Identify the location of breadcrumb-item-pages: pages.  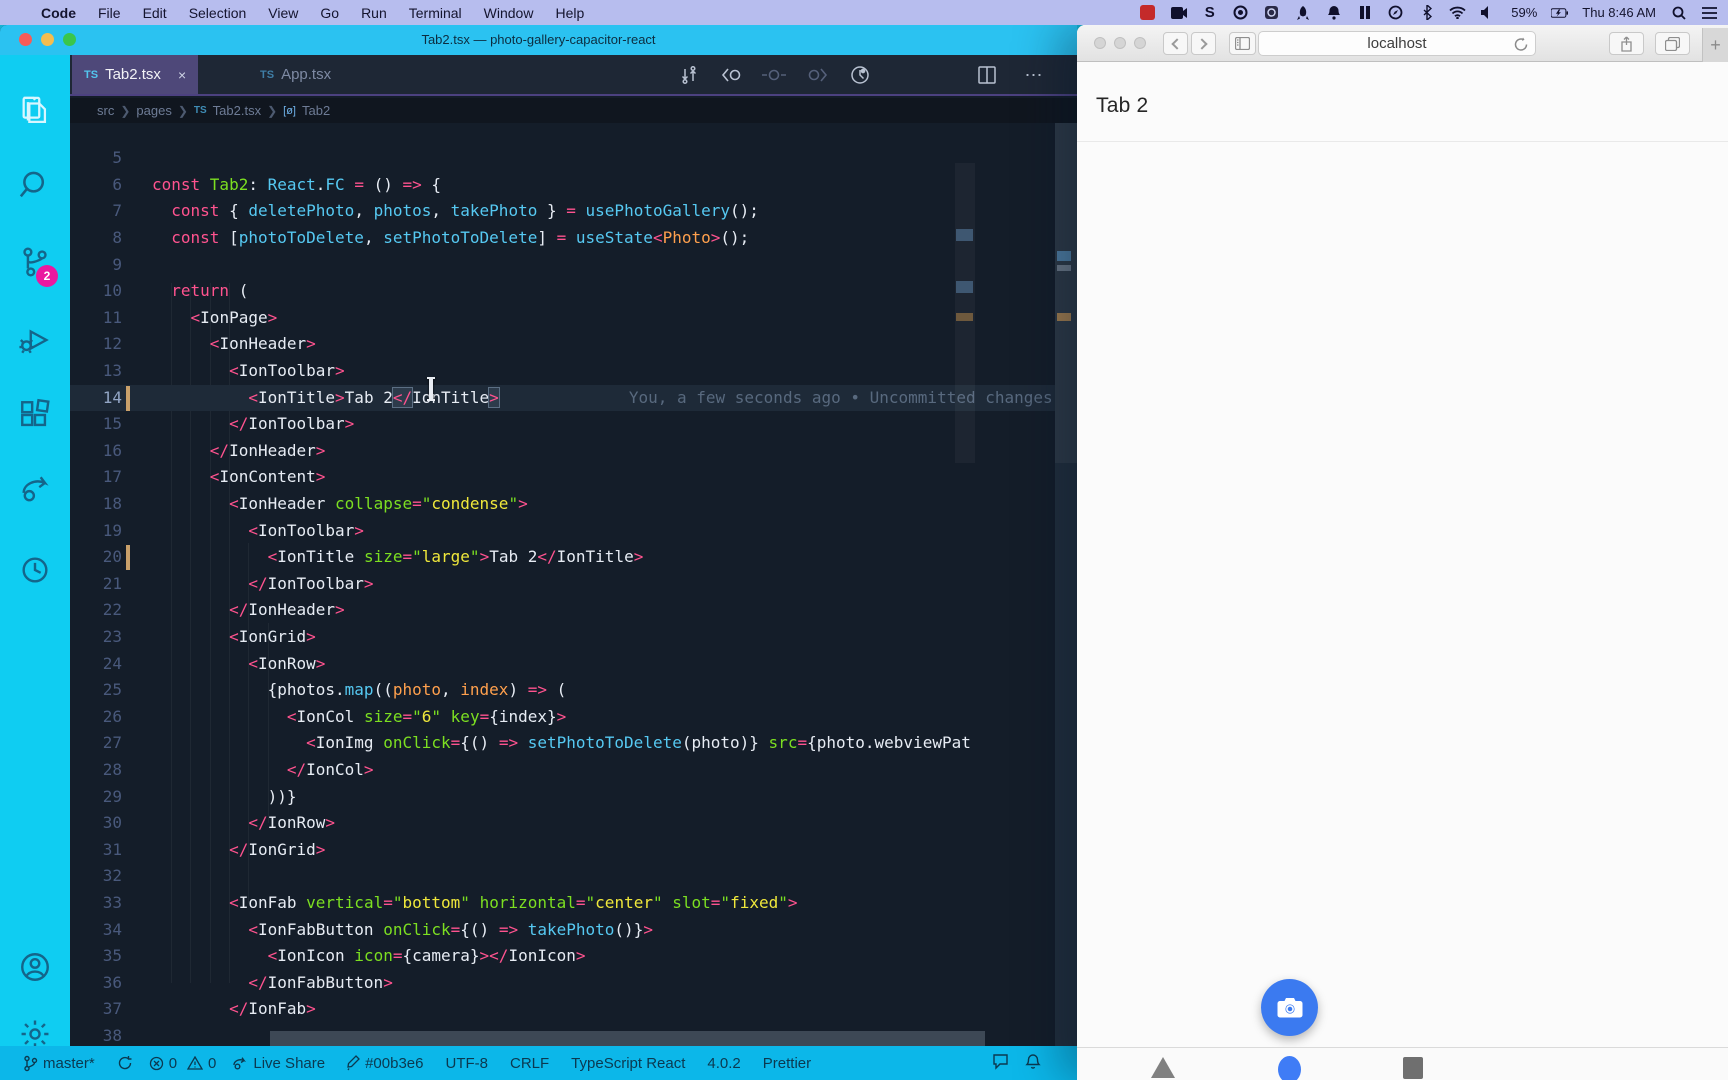
(153, 110).